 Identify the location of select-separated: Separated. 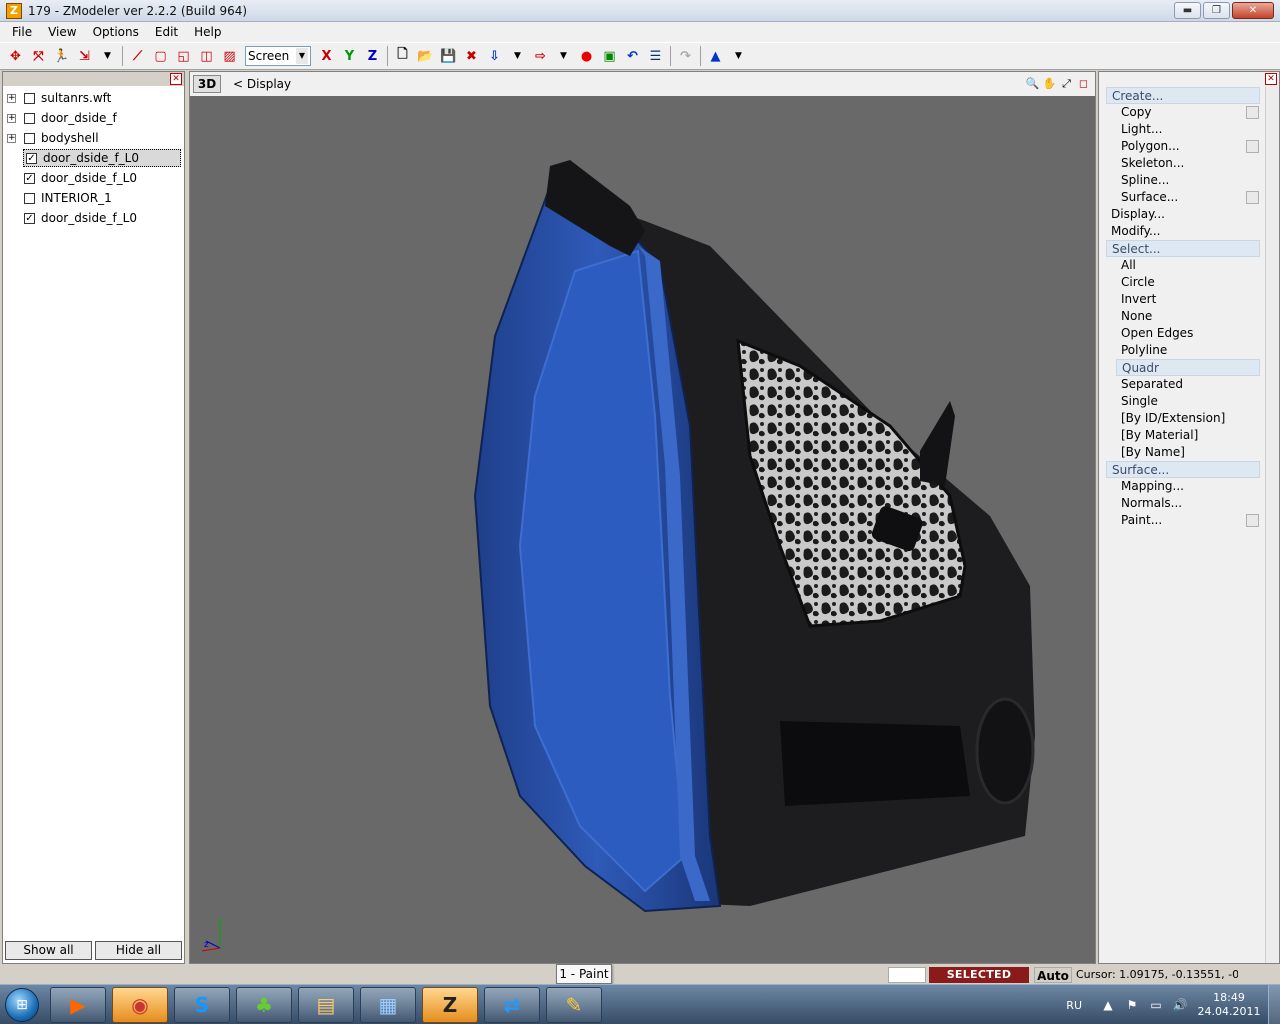
(1152, 384).